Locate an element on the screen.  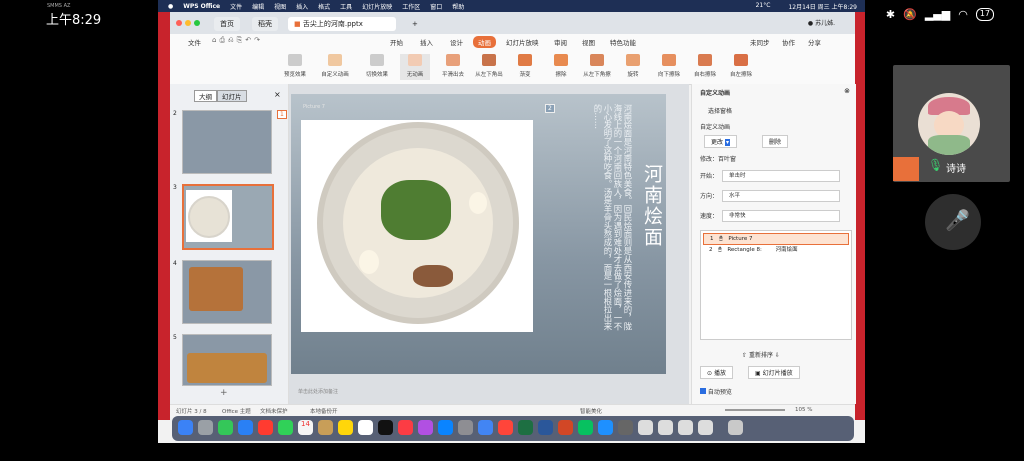
notes-icon is located at coordinates (345, 427).